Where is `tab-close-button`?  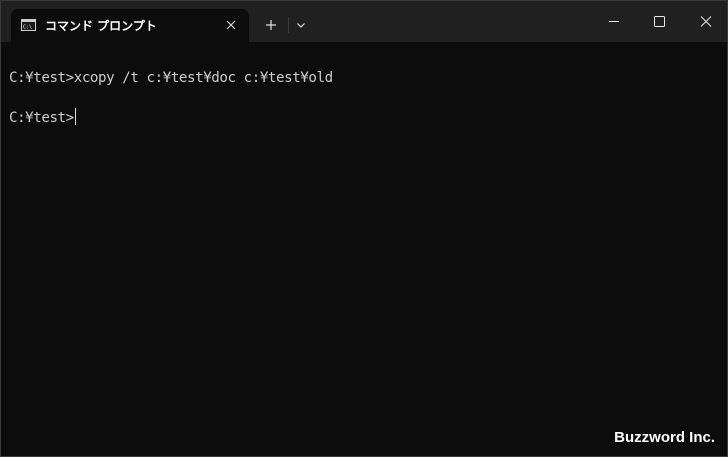 tab-close-button is located at coordinates (231, 25).